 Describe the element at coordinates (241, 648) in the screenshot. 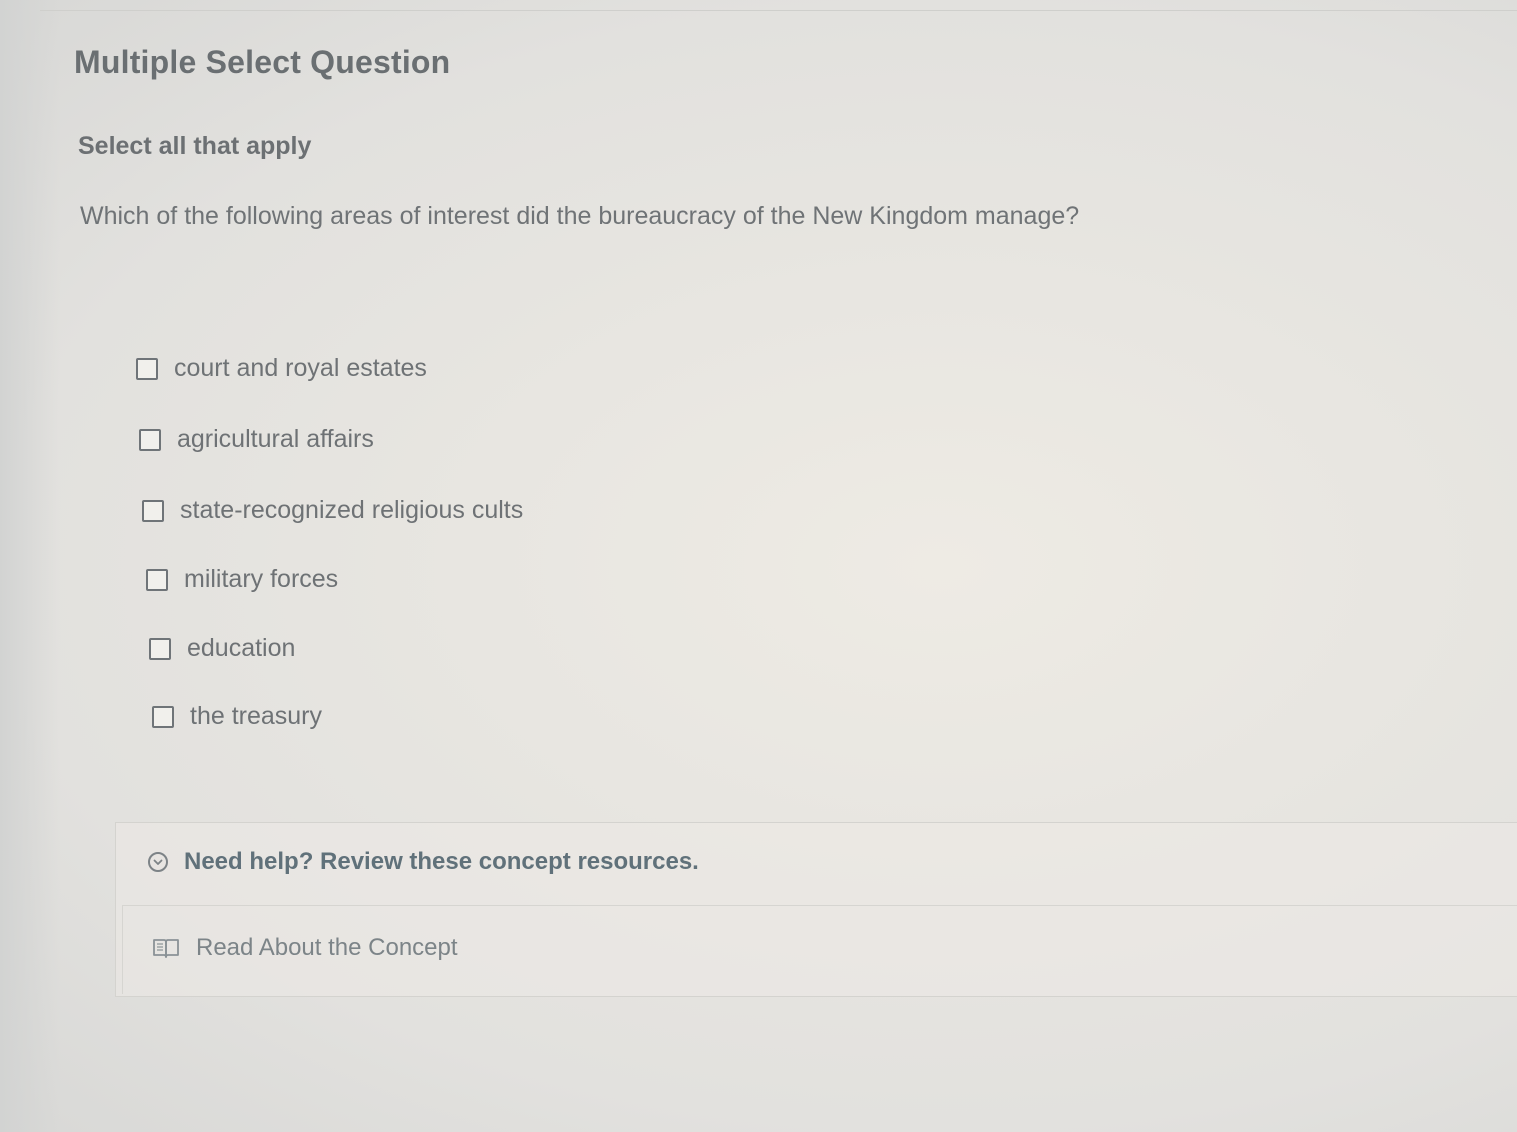

I see `option-label: education` at that location.